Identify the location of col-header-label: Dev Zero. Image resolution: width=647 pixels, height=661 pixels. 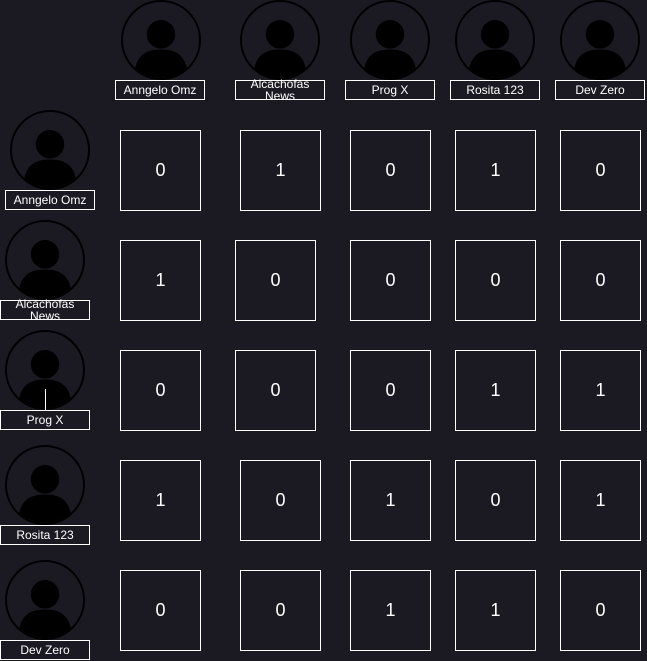
(600, 90).